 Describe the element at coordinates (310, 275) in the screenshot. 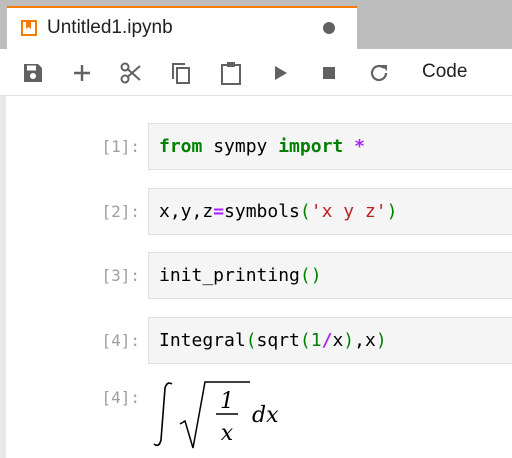

I see `code-token: ()` at that location.